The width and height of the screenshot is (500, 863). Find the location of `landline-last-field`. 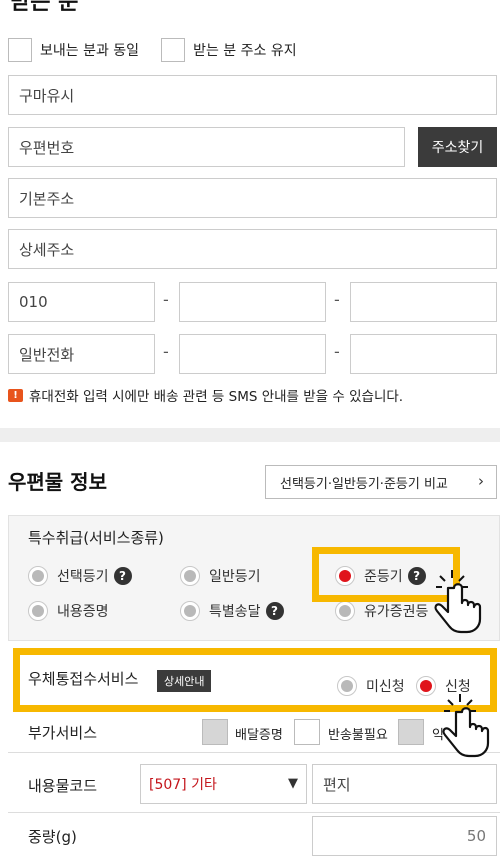

landline-last-field is located at coordinates (423, 354).